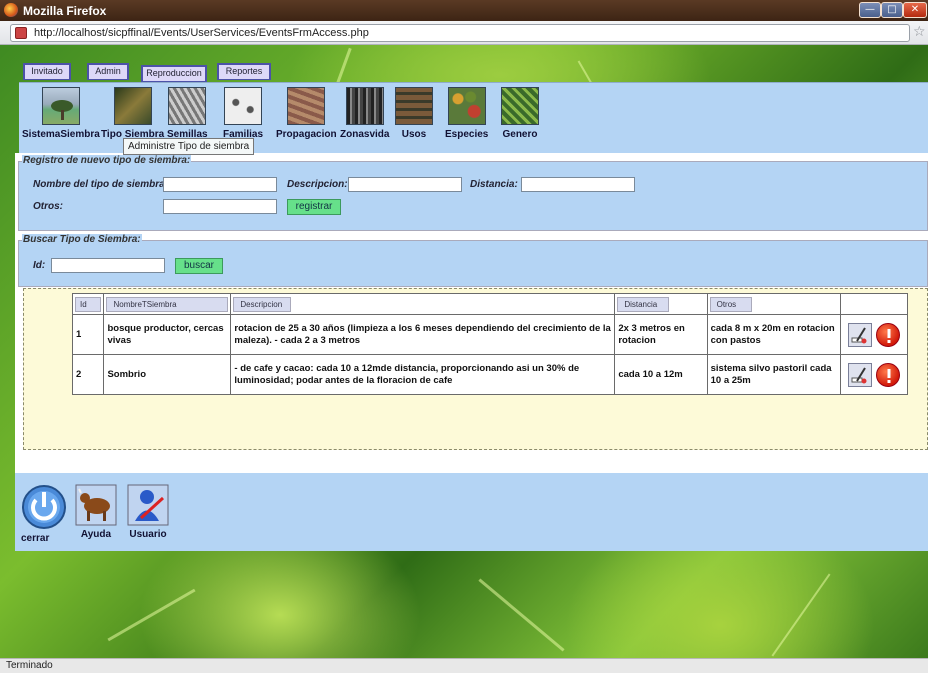  Describe the element at coordinates (661, 374) in the screenshot. I see `cell-distancia: cada 10 a 12m` at that location.